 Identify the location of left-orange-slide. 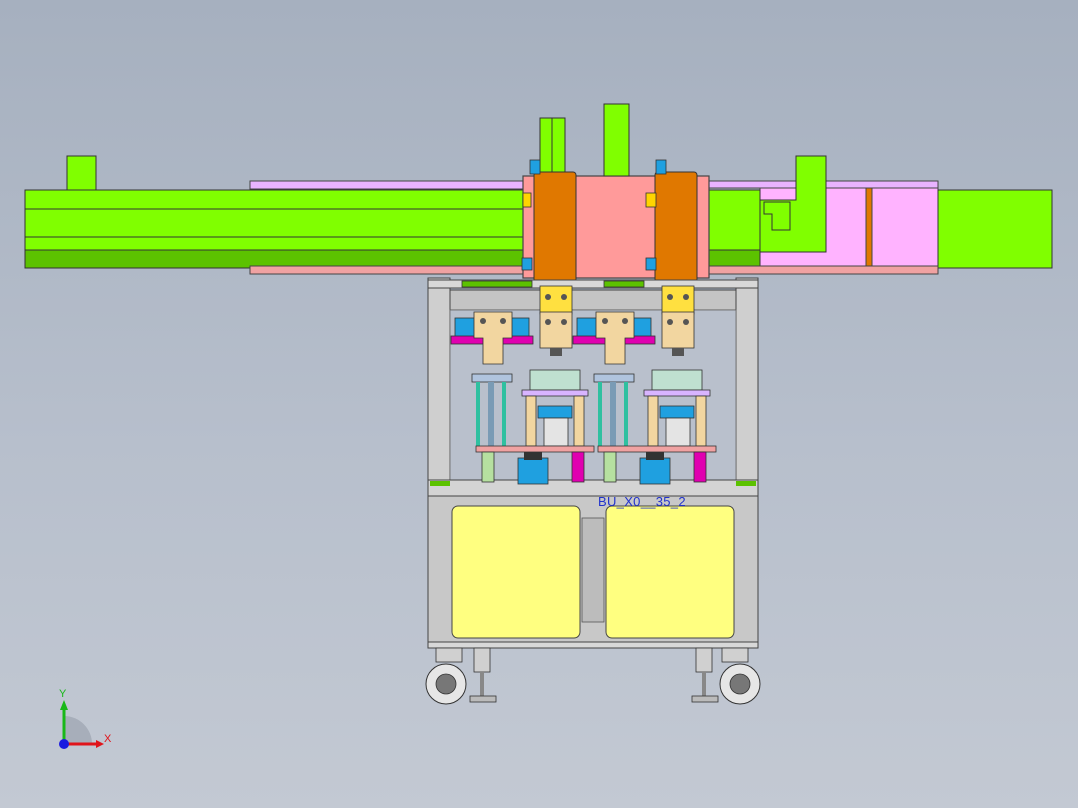
(555, 227).